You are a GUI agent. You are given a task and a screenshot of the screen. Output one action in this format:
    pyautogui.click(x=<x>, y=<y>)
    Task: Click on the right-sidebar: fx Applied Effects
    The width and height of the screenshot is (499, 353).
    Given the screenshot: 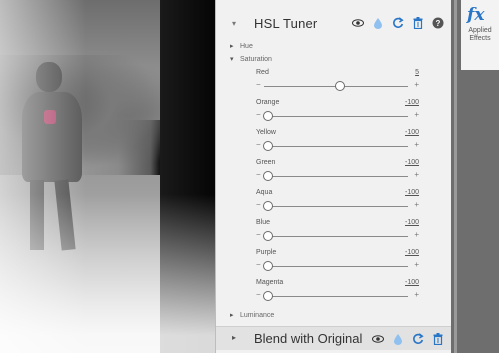 What is the action you would take?
    pyautogui.click(x=475, y=176)
    